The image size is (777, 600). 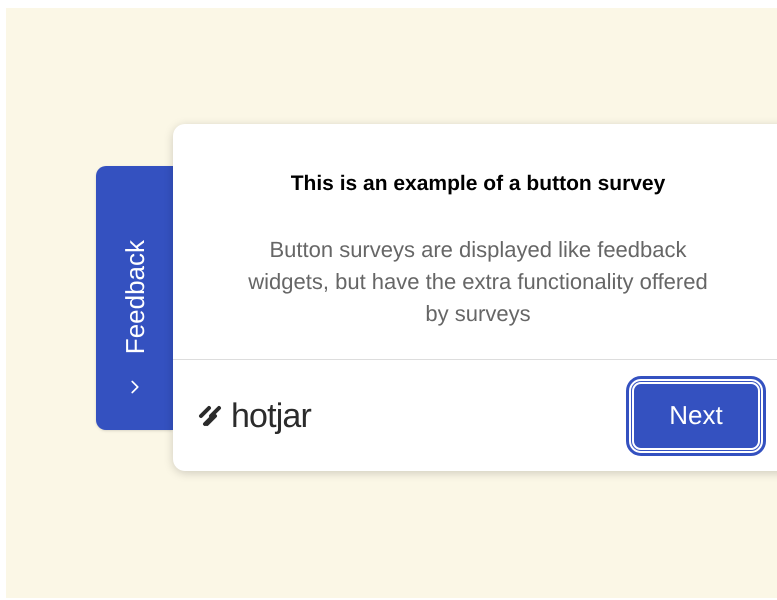 What do you see at coordinates (478, 282) in the screenshot?
I see `survey-description: Button surveys are displayed like feedback widgets, but have the extra functionality offered by surveys` at bounding box center [478, 282].